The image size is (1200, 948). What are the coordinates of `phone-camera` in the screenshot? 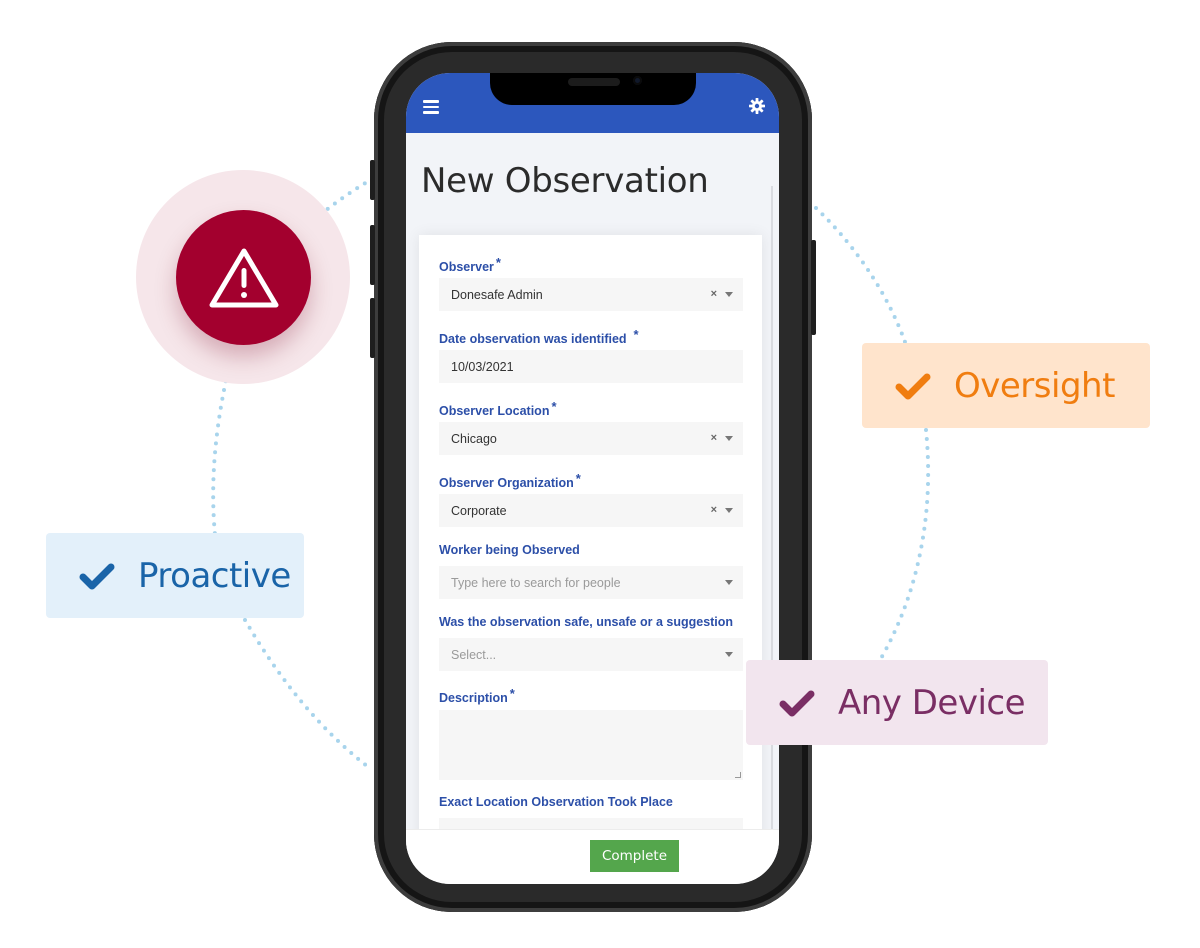 It's located at (637, 80).